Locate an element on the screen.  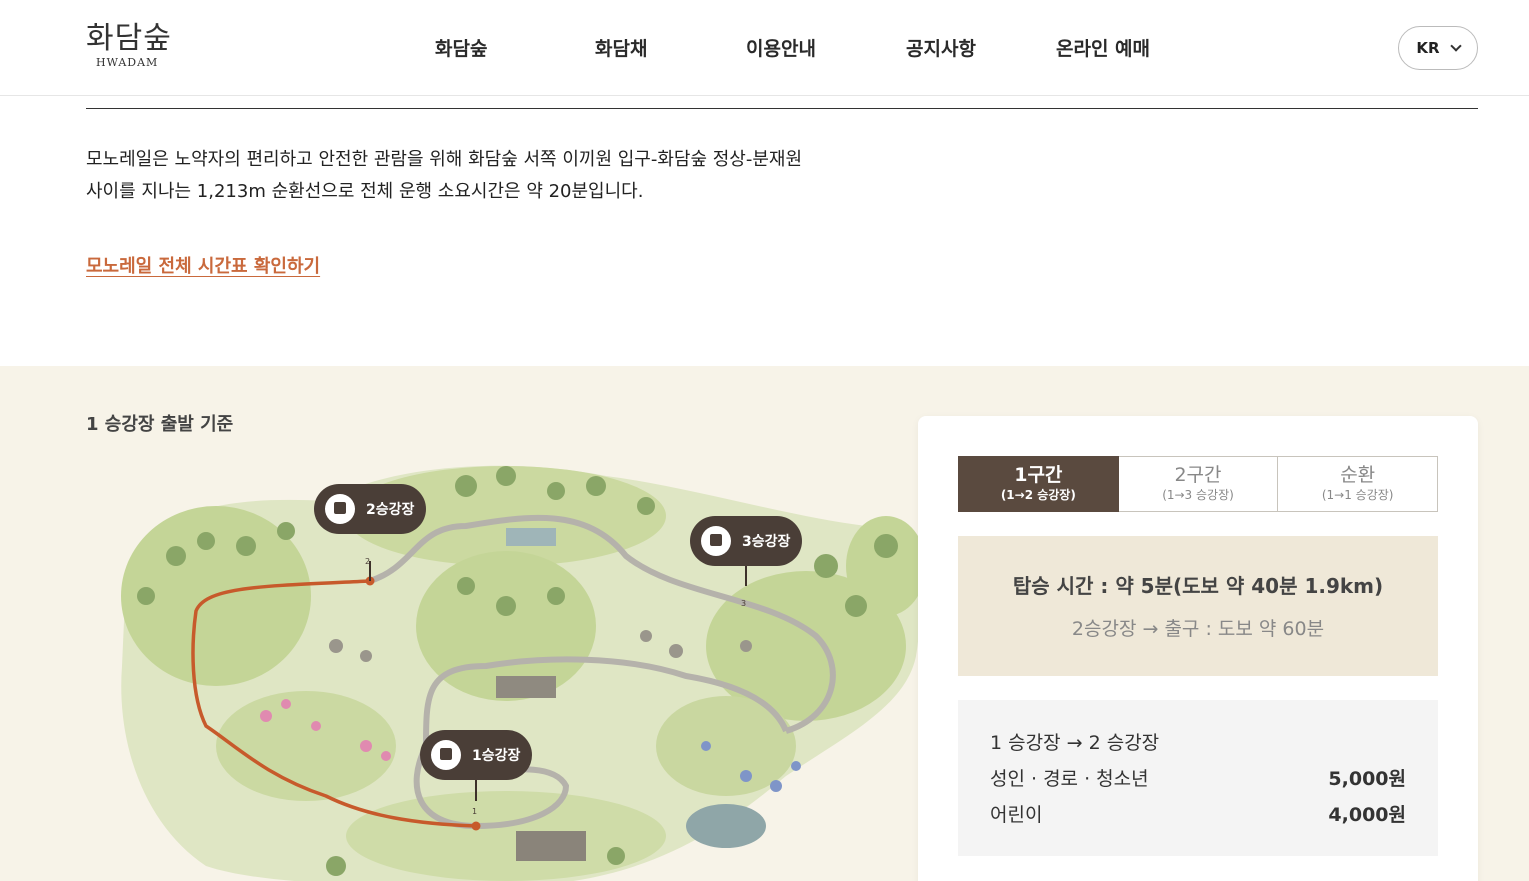
walk-time: 2승강장 → 출구 : 도보 약 60분 is located at coordinates (1198, 627).